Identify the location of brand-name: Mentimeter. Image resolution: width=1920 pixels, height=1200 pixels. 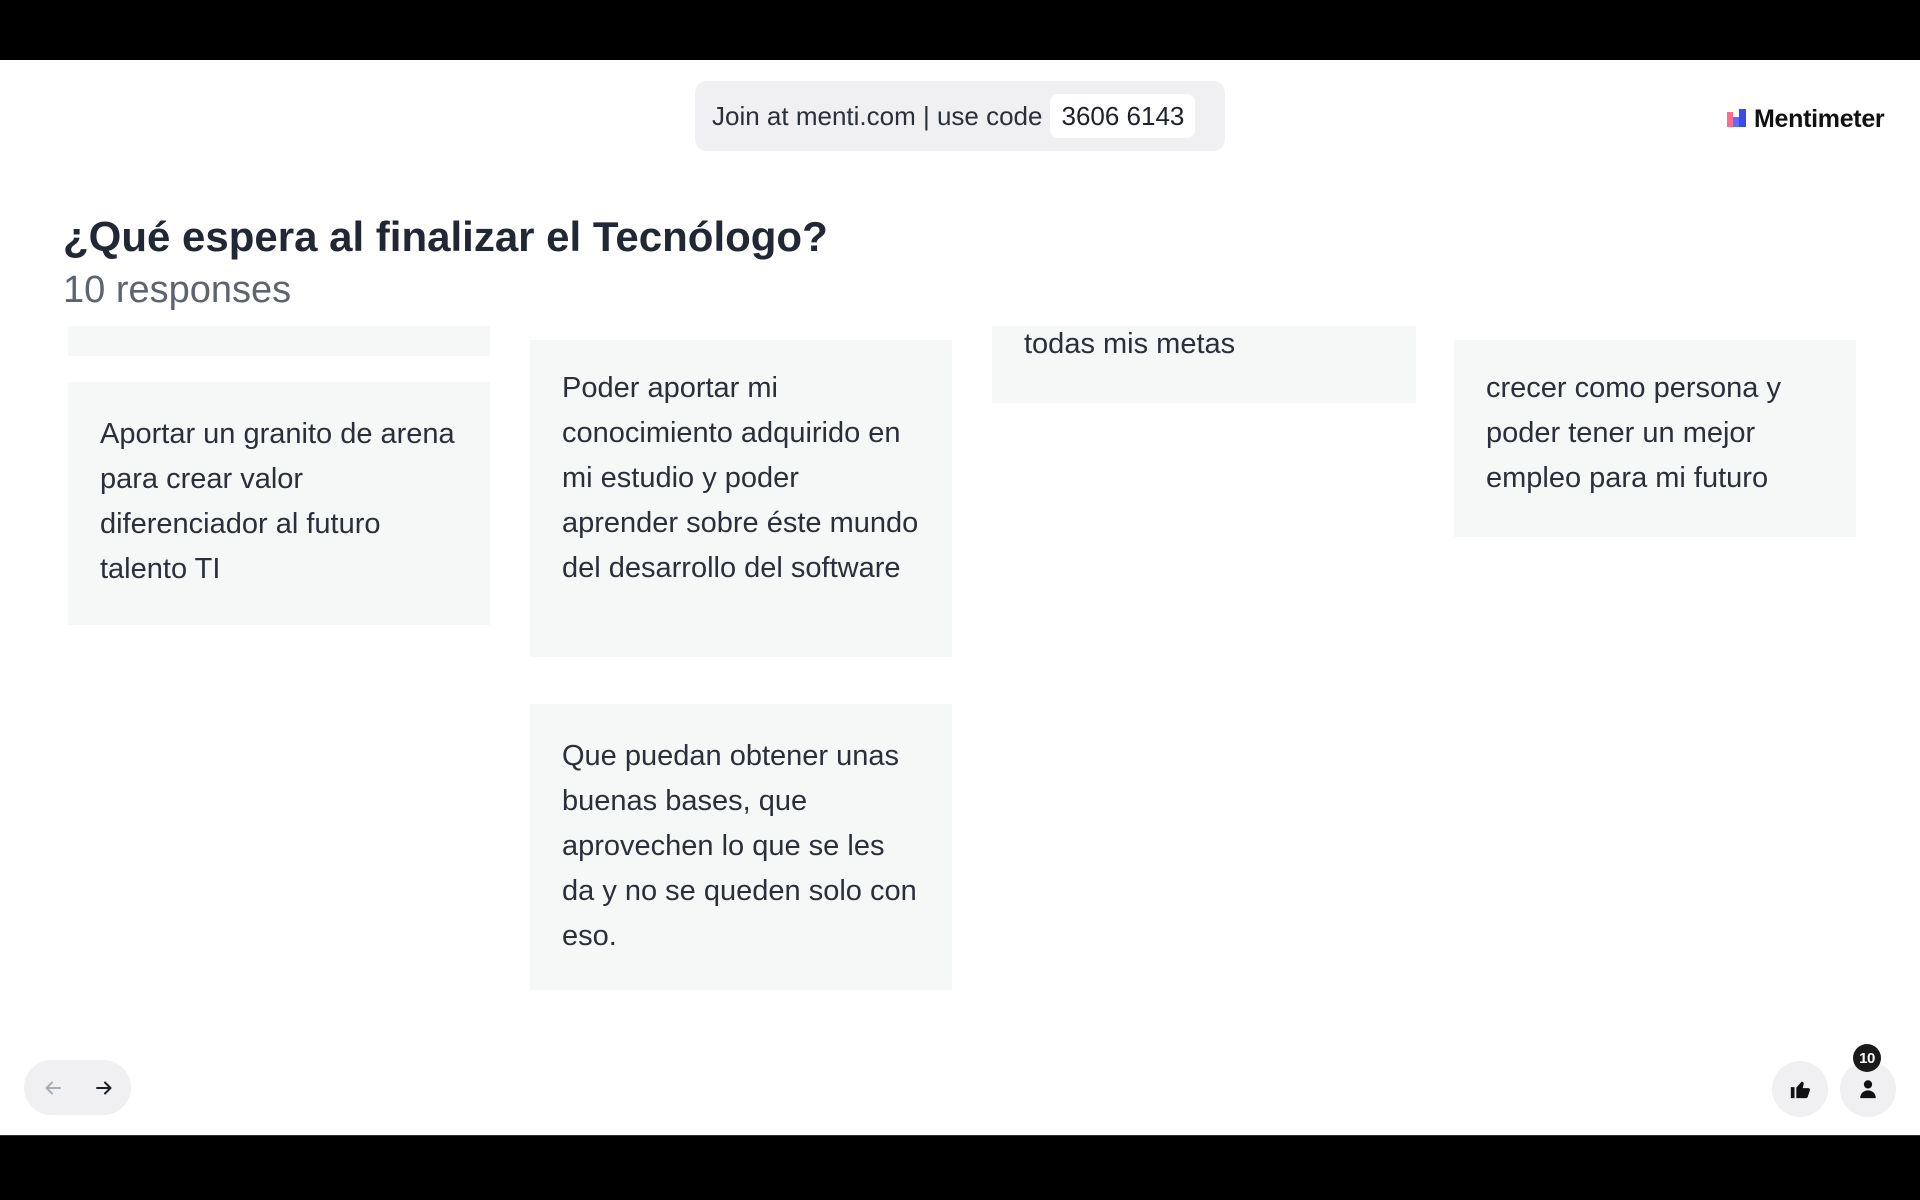
(1819, 118).